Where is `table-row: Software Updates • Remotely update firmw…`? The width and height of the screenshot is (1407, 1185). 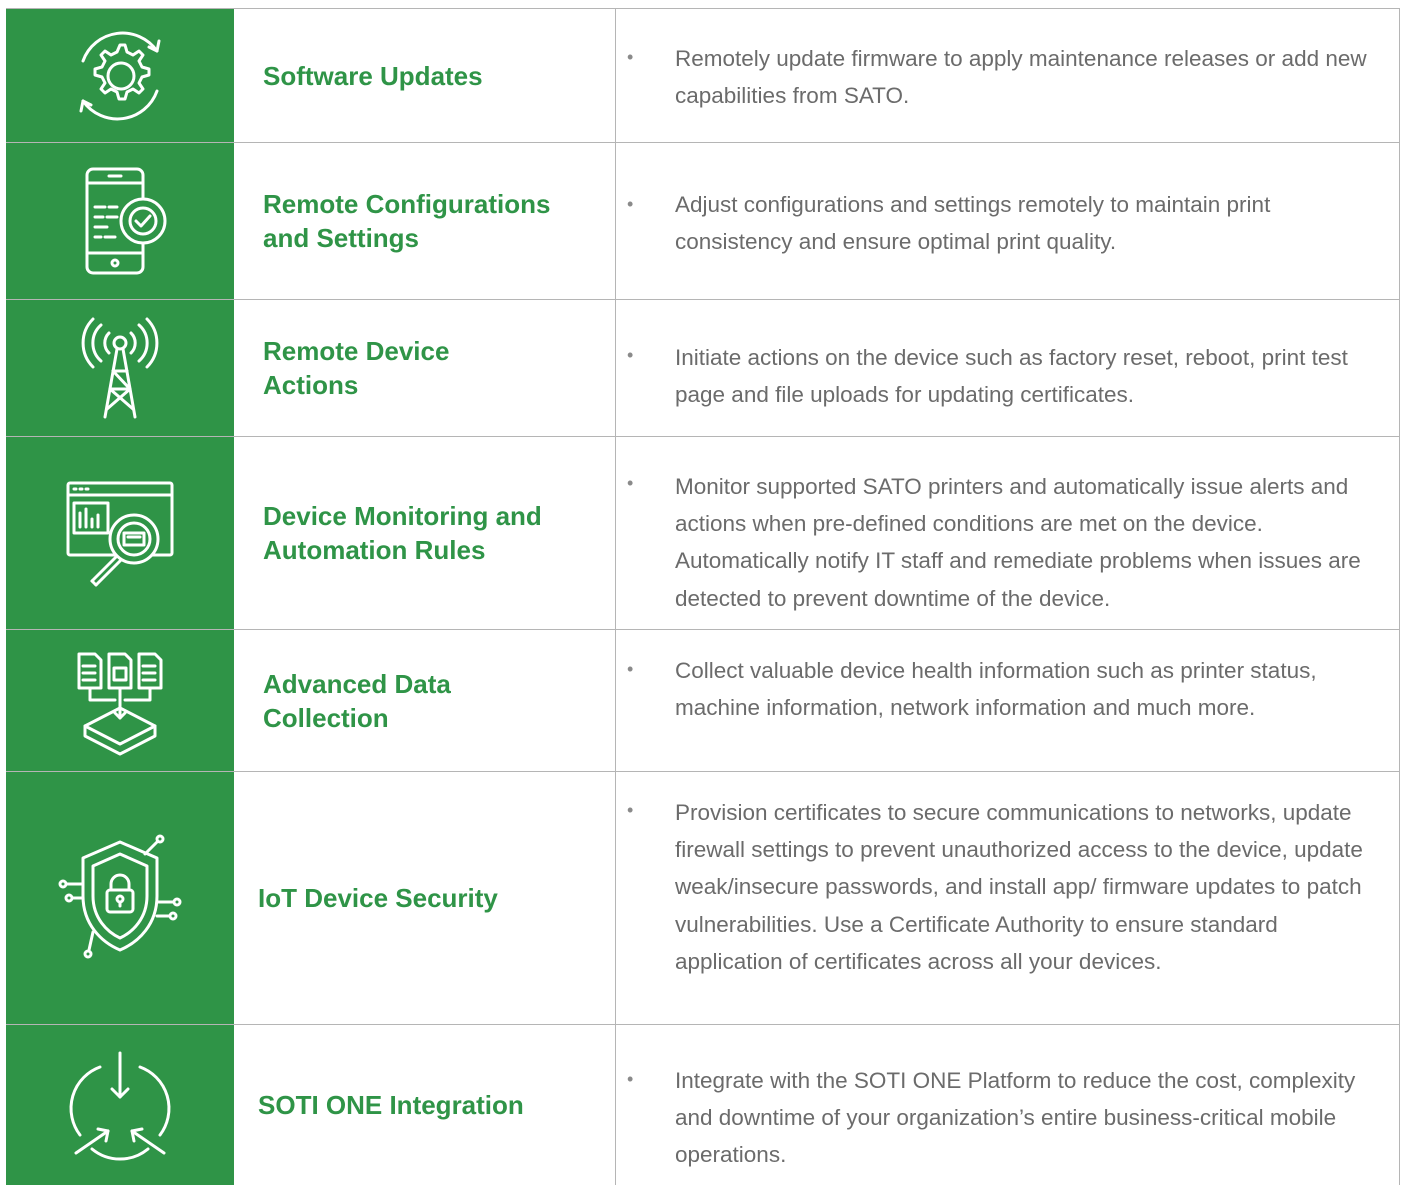
table-row: Software Updates • Remotely update firmw… is located at coordinates (703, 75).